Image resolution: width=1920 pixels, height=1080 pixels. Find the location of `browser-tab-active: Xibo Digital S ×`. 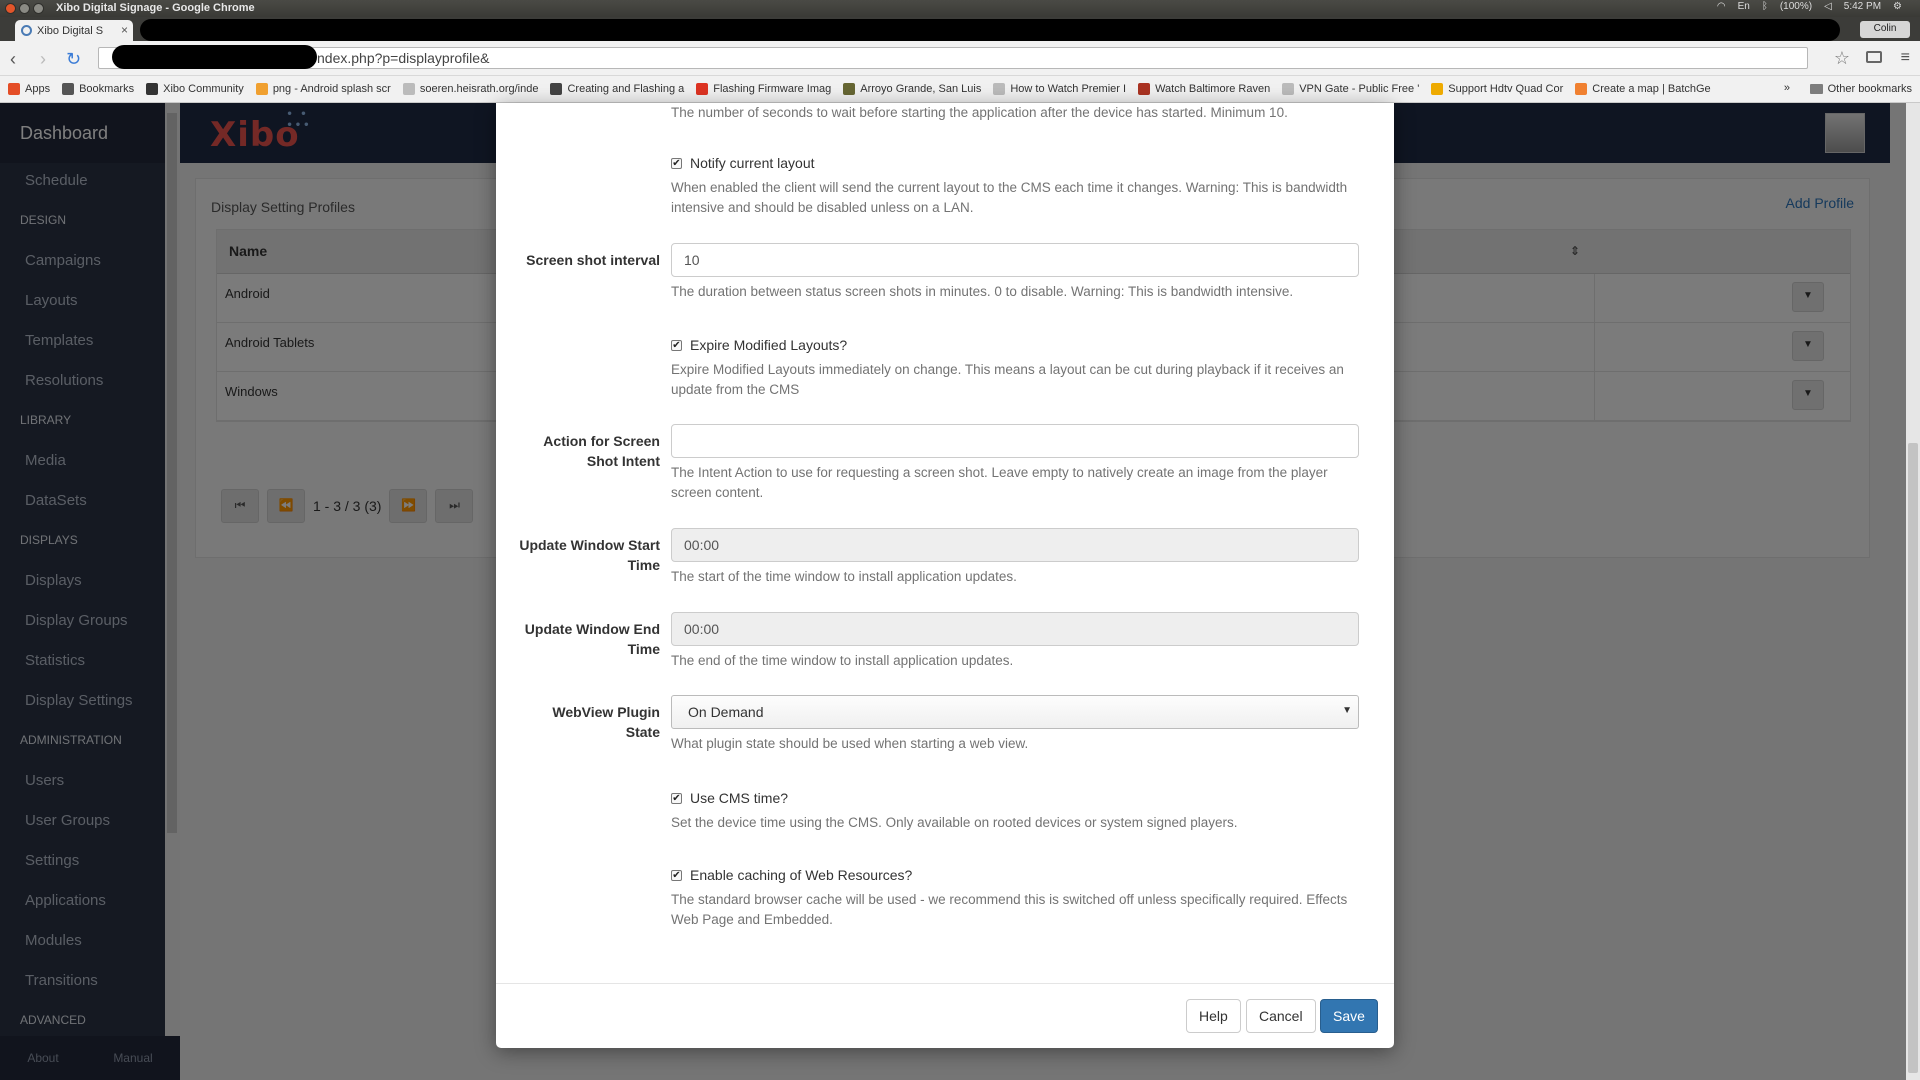

browser-tab-active: Xibo Digital S × is located at coordinates (74, 30).